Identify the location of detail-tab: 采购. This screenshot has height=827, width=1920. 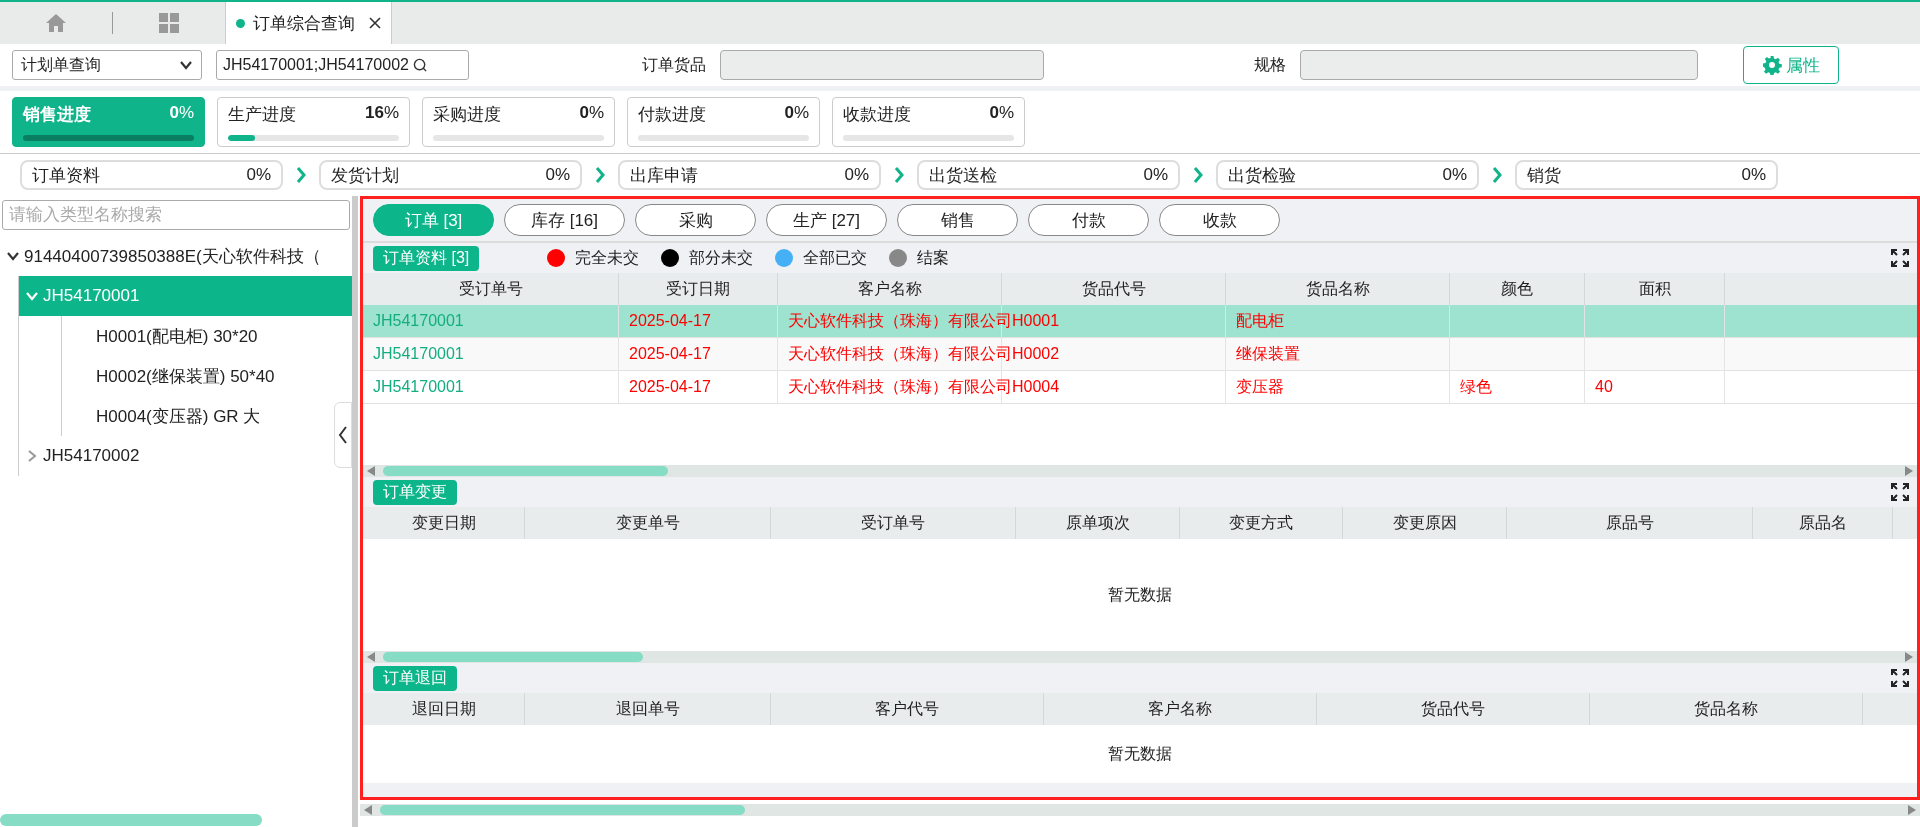
(695, 220).